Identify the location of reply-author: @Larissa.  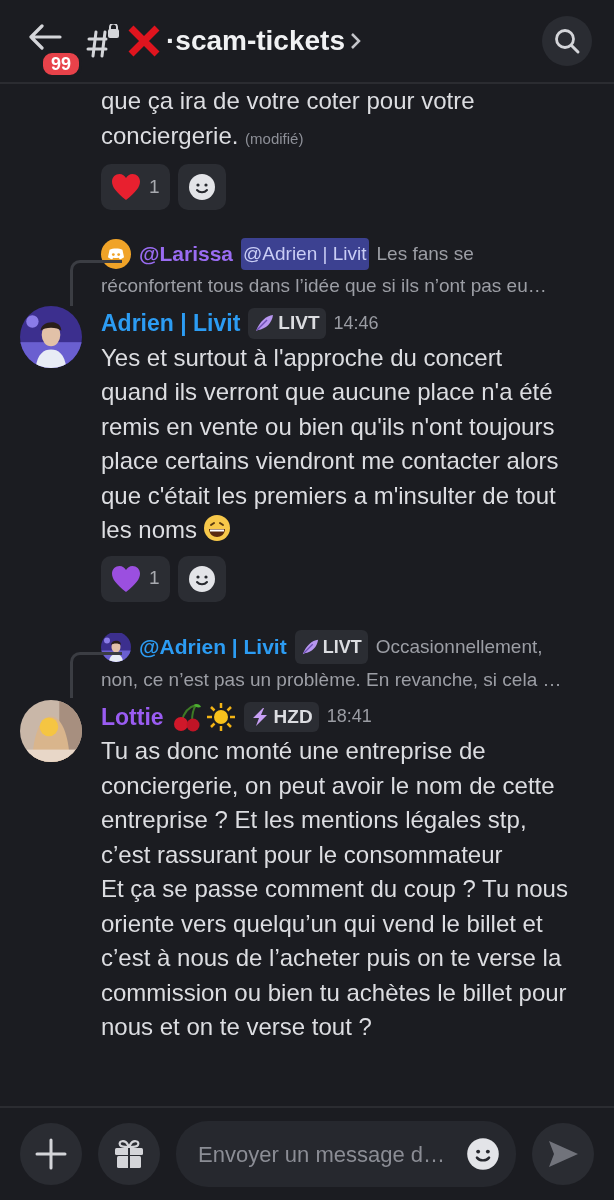
(186, 254).